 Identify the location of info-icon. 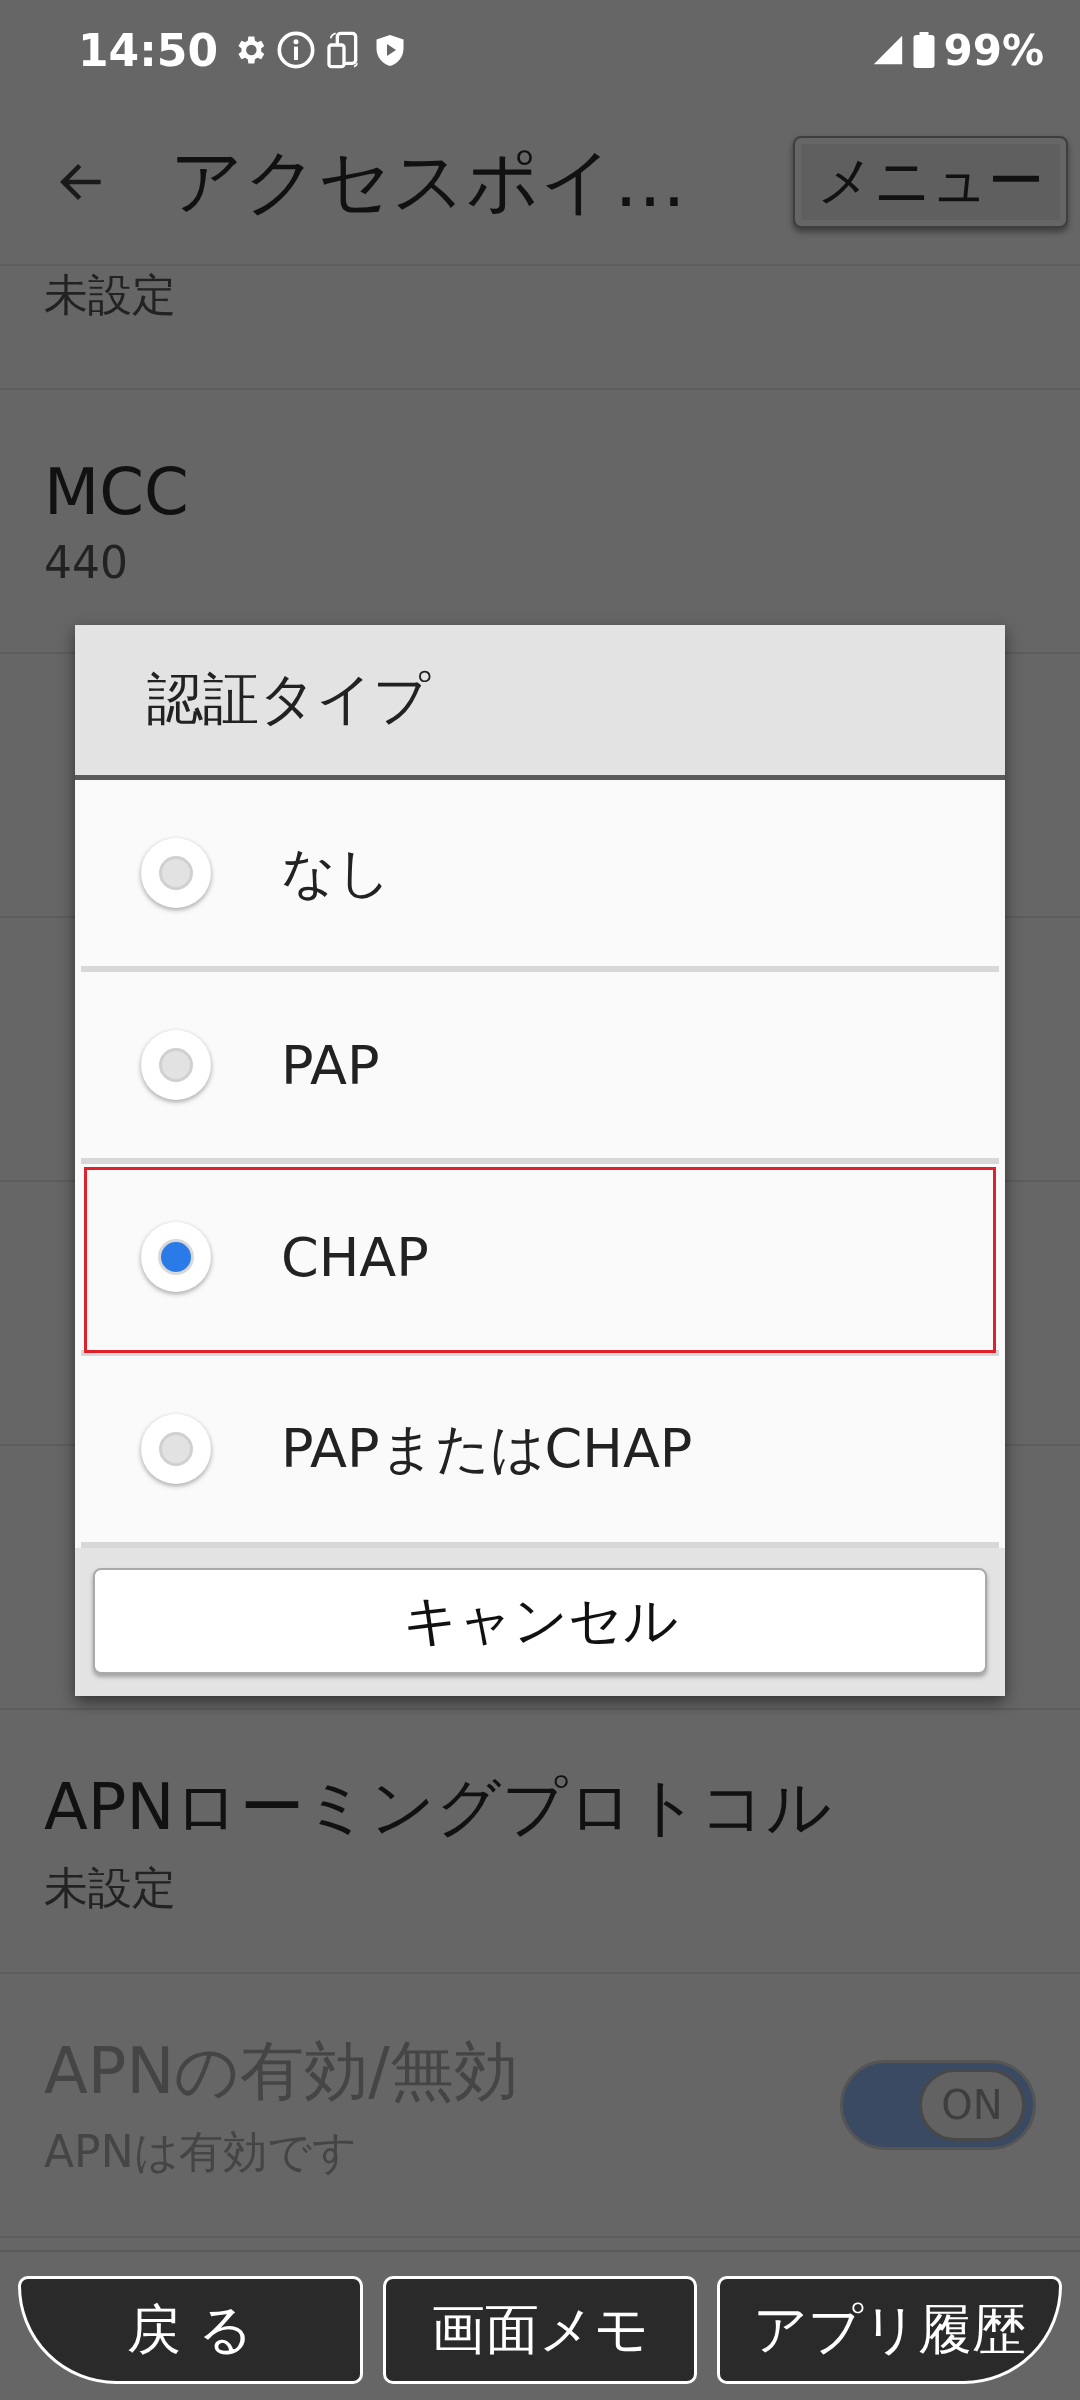
(296, 50).